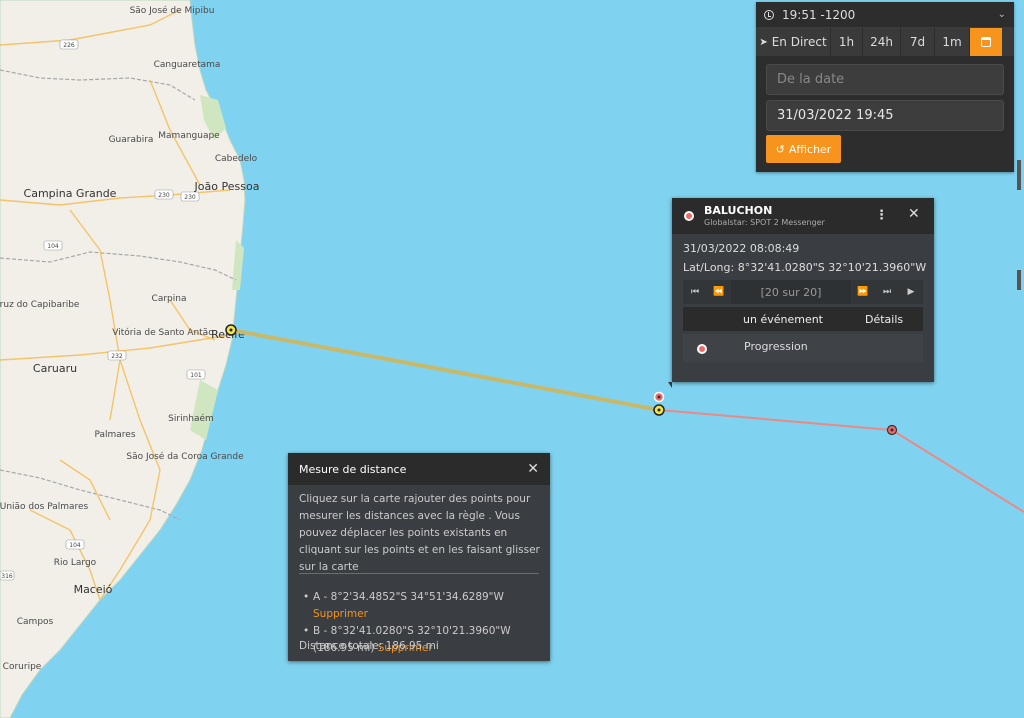 The image size is (1024, 718). What do you see at coordinates (810, 149) in the screenshot?
I see `show-button-label: Afficher` at bounding box center [810, 149].